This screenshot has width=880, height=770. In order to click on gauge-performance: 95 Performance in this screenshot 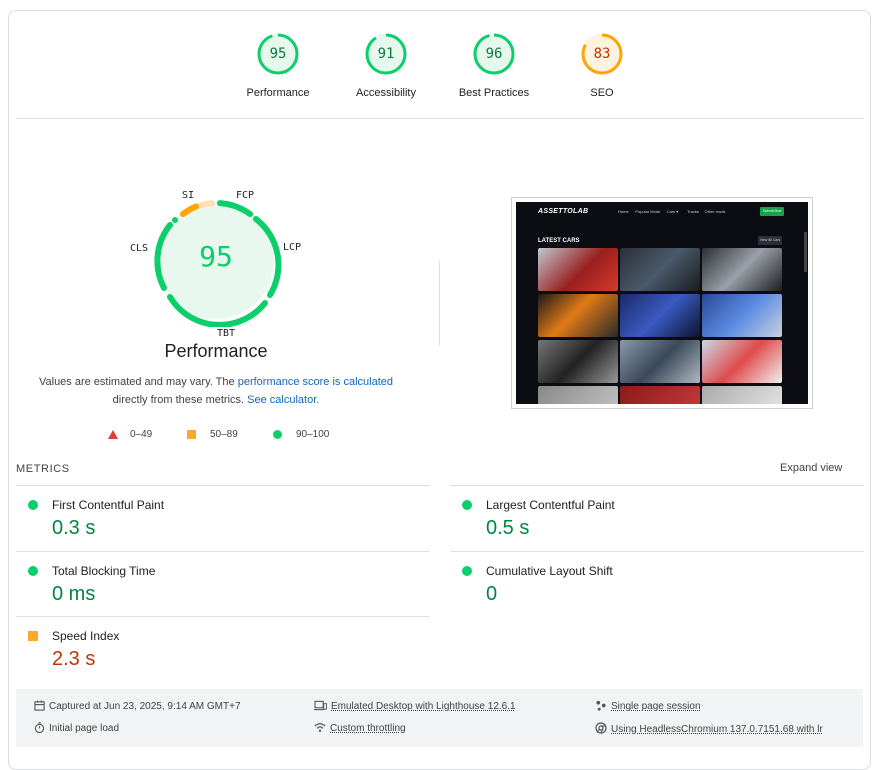, I will do `click(278, 66)`.